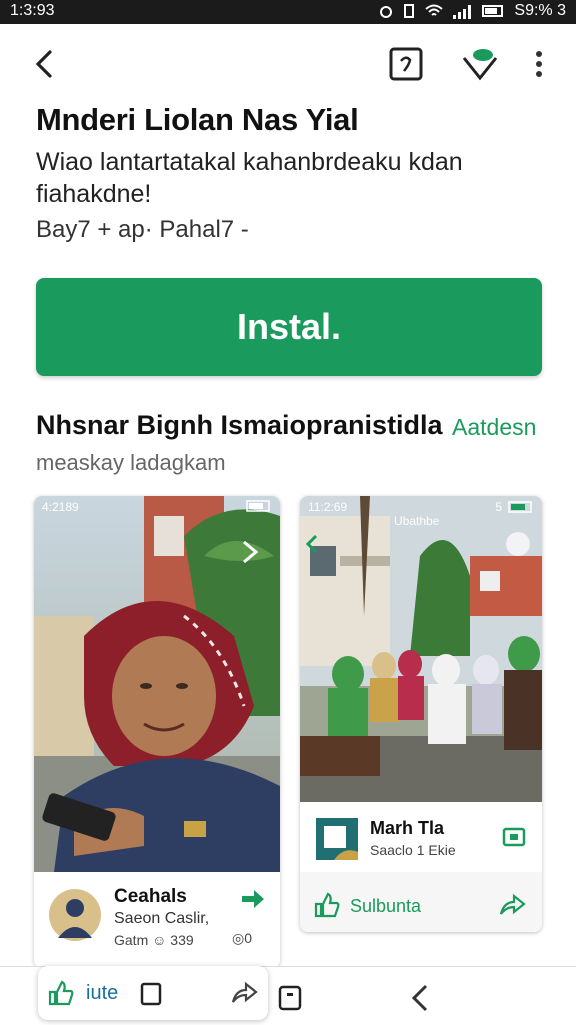 This screenshot has width=576, height=1025. What do you see at coordinates (514, 837) in the screenshot?
I see `open-icon` at bounding box center [514, 837].